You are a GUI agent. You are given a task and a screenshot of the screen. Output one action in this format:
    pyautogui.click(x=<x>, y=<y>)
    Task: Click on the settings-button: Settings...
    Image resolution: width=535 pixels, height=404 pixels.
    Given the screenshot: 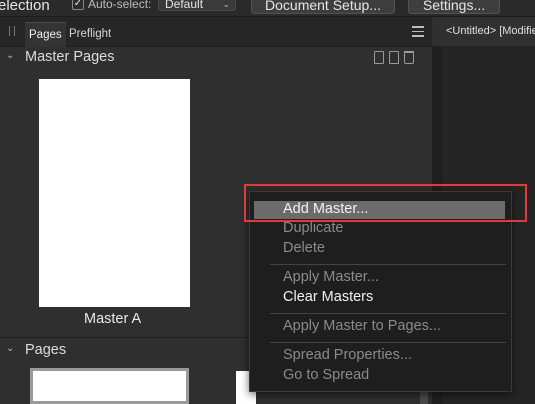 What is the action you would take?
    pyautogui.click(x=454, y=7)
    